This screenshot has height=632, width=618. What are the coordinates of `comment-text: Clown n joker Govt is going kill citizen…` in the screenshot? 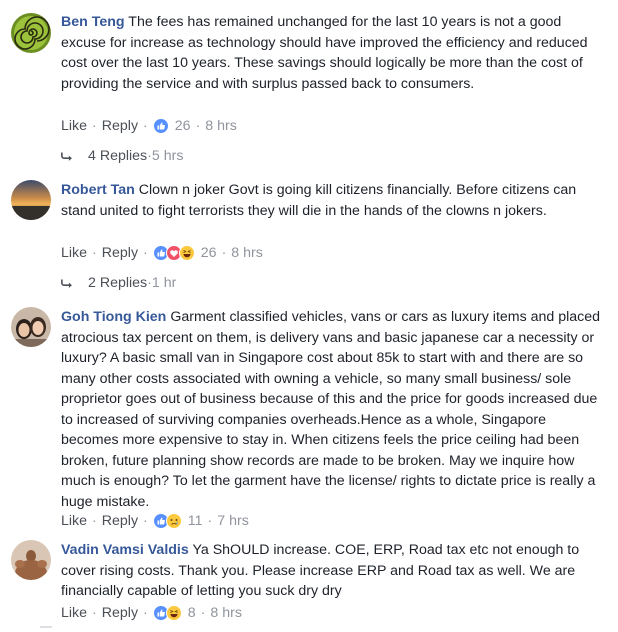 It's located at (319, 200).